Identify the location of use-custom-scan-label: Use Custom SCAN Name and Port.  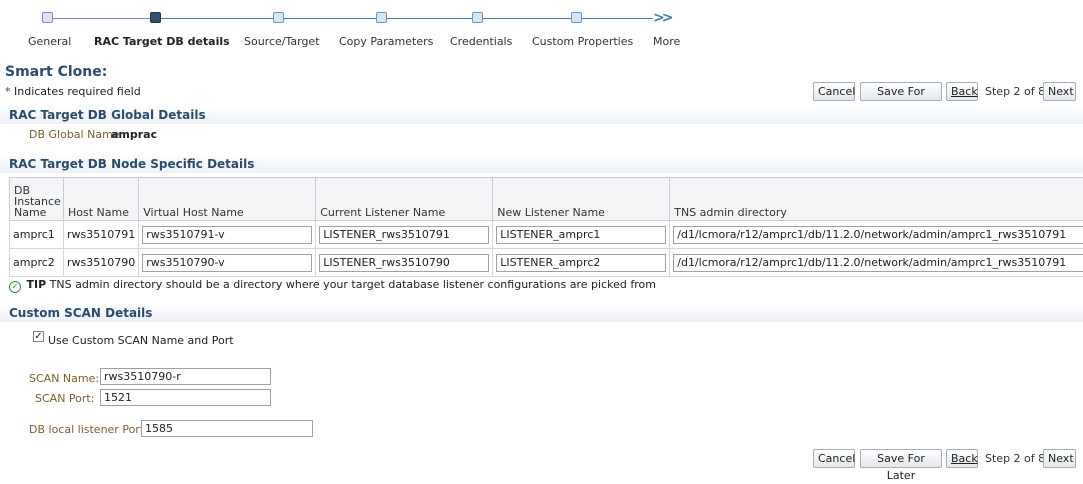
(141, 340).